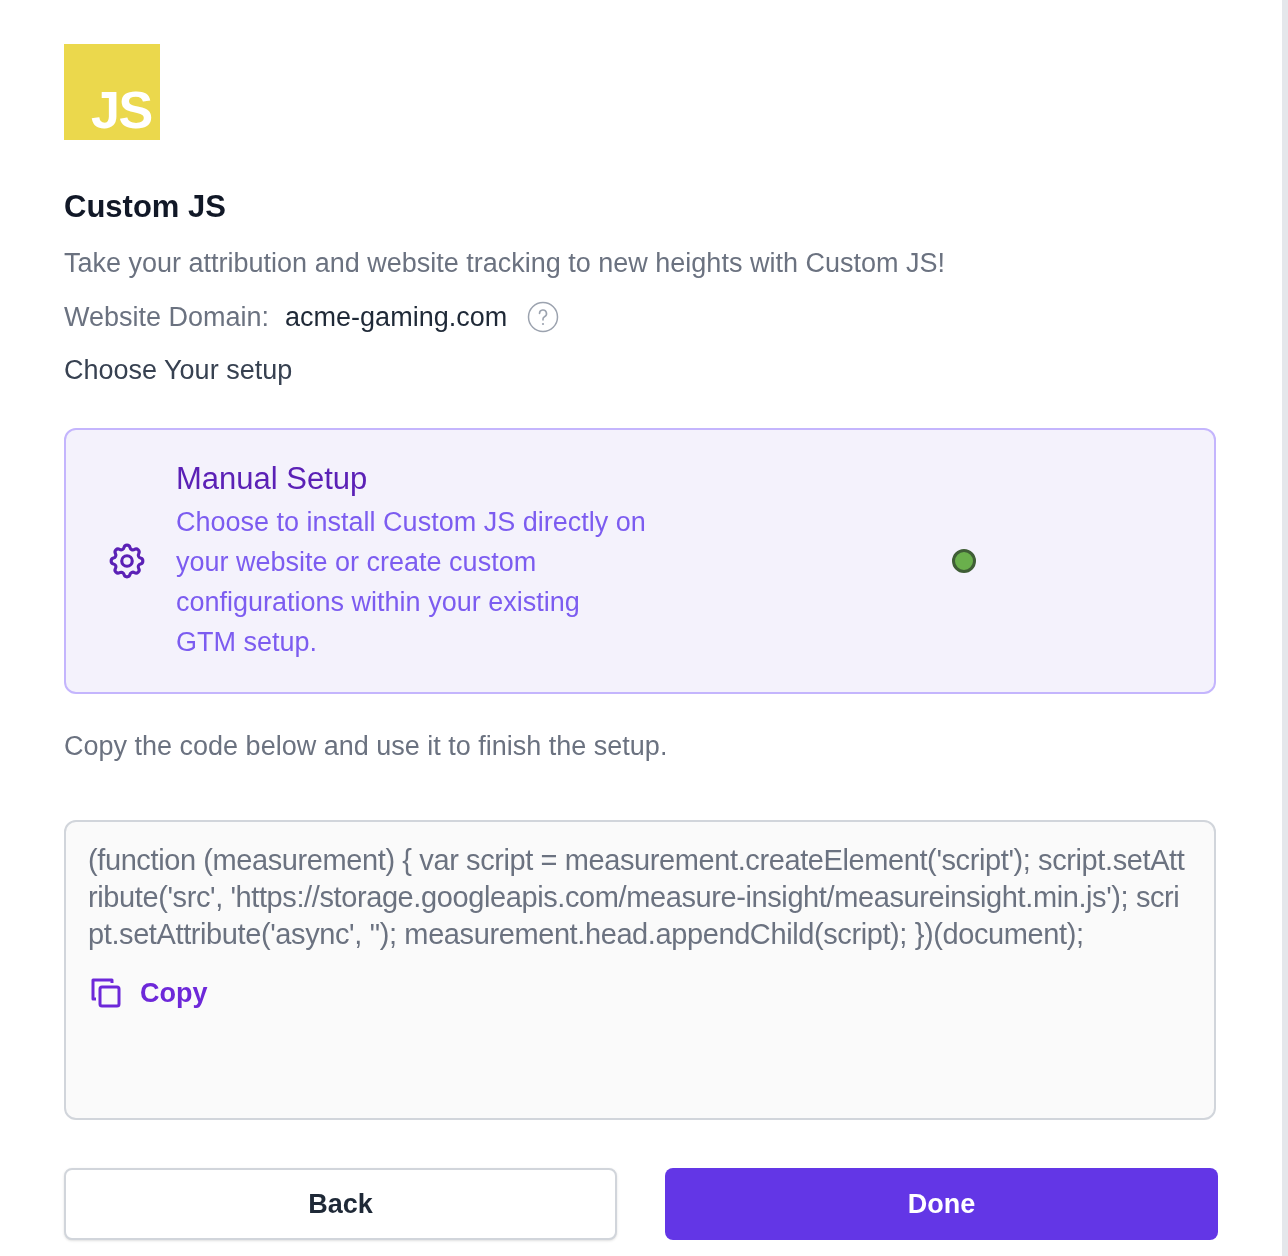 Image resolution: width=1288 pixels, height=1256 pixels. What do you see at coordinates (396, 317) in the screenshot?
I see `domain-value: acme-gaming.com` at bounding box center [396, 317].